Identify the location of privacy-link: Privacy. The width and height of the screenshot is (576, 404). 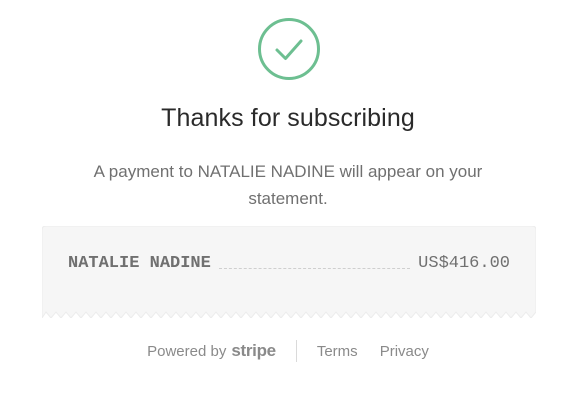
(404, 351).